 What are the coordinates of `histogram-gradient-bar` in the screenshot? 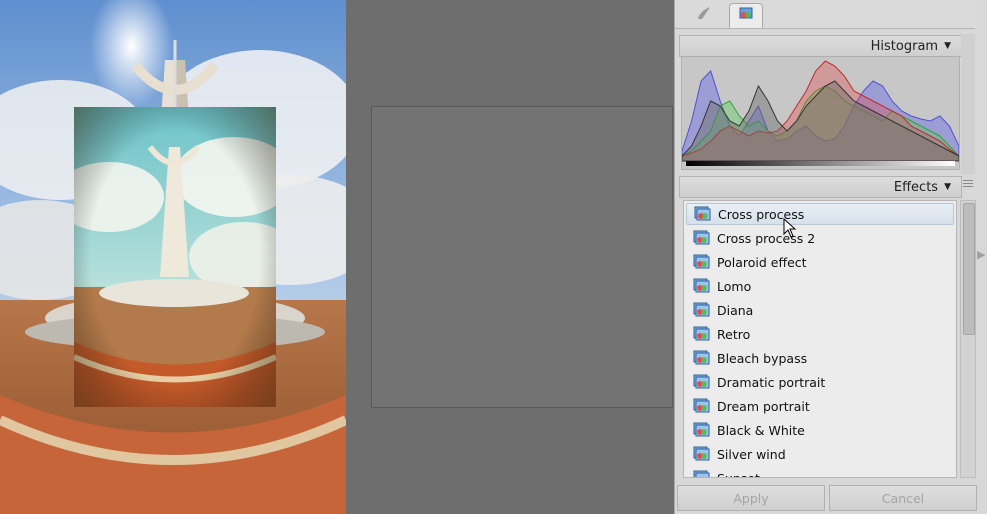 It's located at (820, 163).